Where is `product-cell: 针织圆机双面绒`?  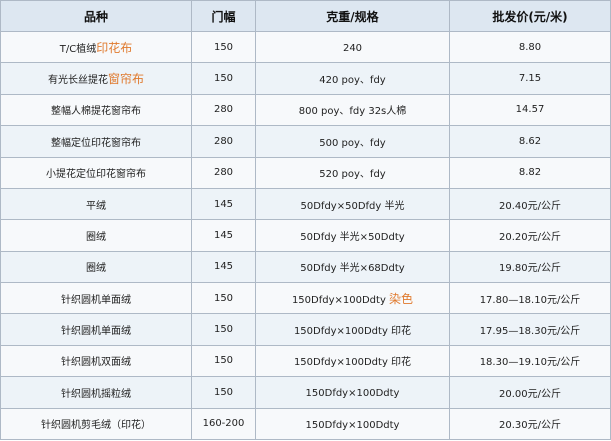 product-cell: 针织圆机双面绒 is located at coordinates (96, 361).